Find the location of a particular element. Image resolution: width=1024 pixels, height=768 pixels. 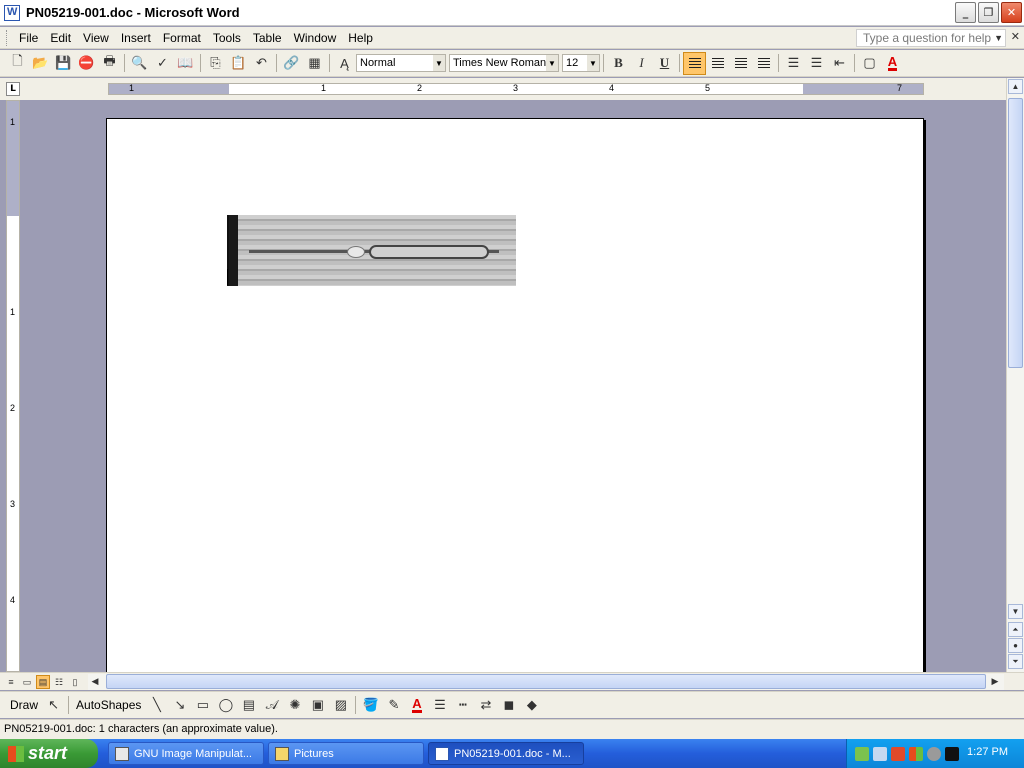

print-icon: 🖶 is located at coordinates (109, 63).